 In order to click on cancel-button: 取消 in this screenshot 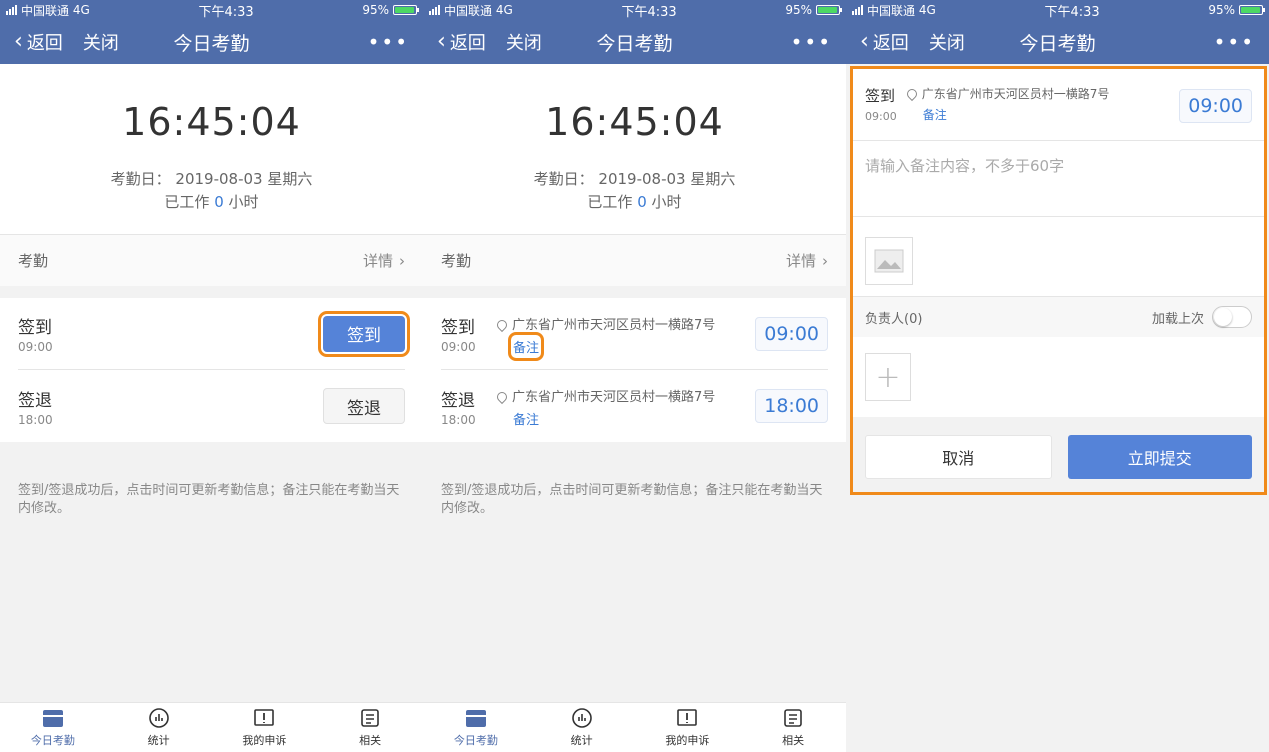, I will do `click(958, 457)`.